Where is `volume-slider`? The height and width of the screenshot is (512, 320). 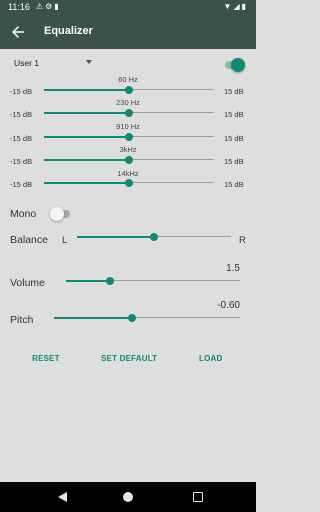
volume-slider is located at coordinates (153, 281).